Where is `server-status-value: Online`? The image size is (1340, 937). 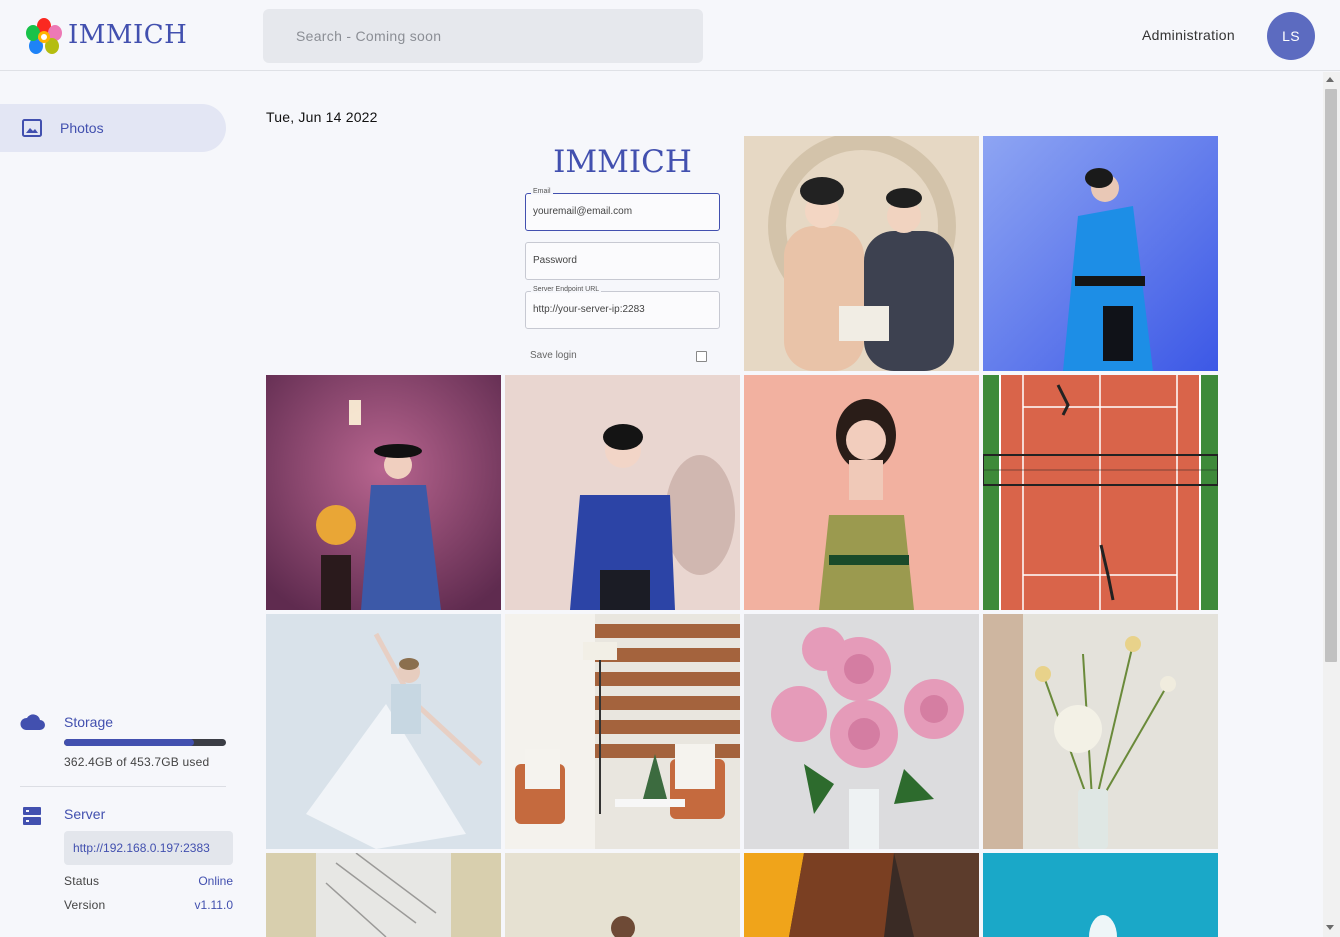 server-status-value: Online is located at coordinates (215, 881).